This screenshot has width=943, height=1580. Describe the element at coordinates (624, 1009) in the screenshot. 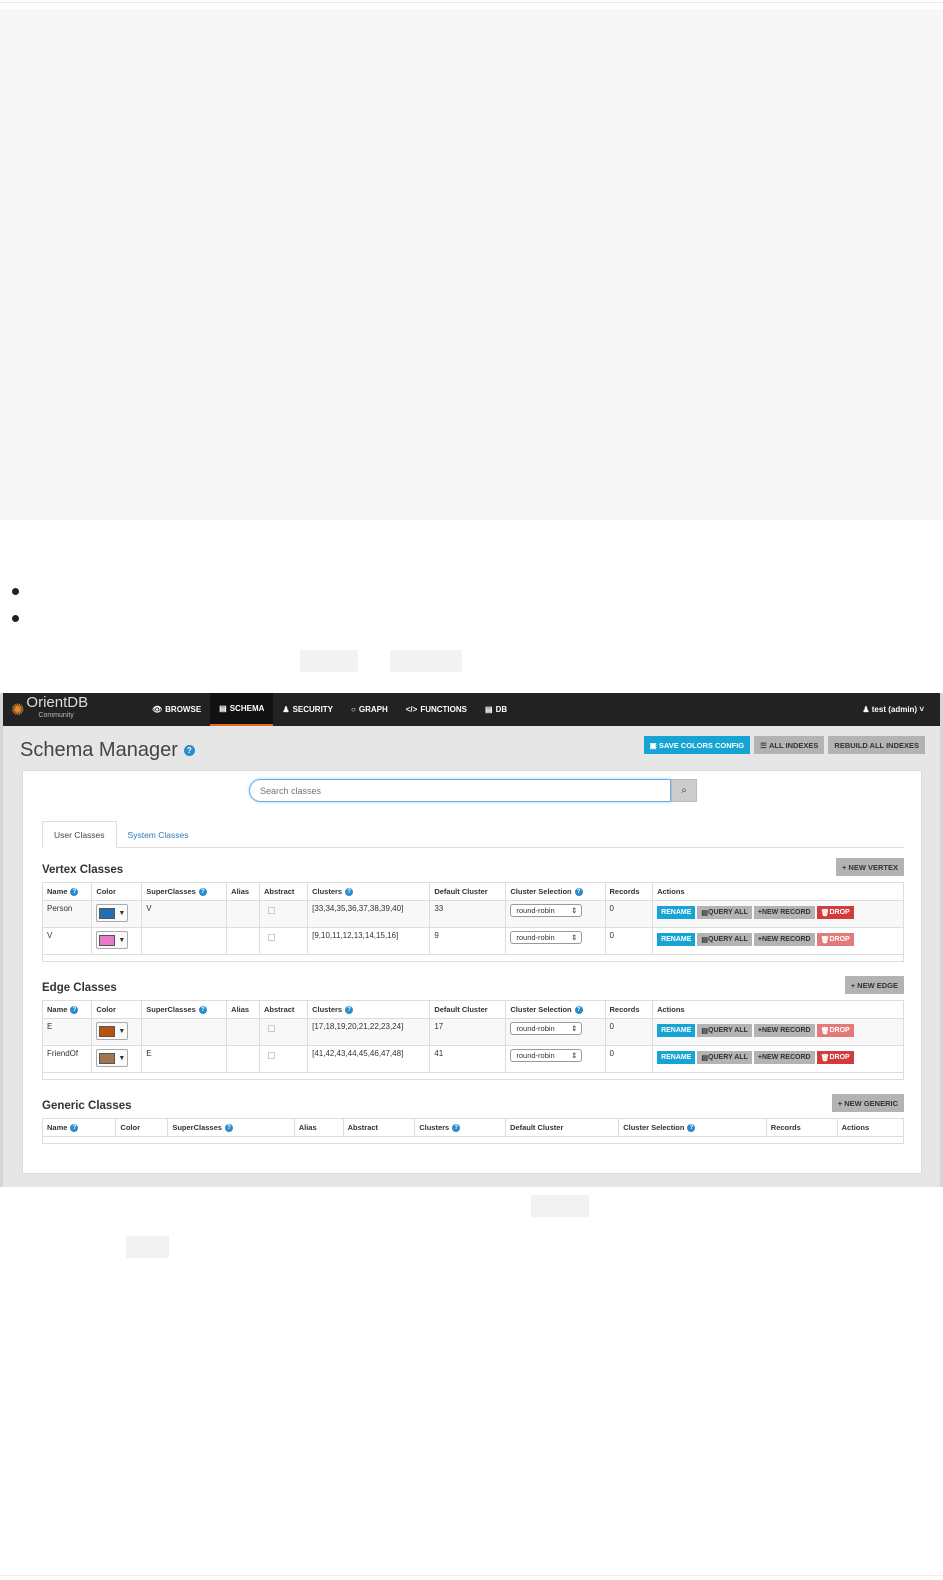

I see `col-label: Records` at that location.